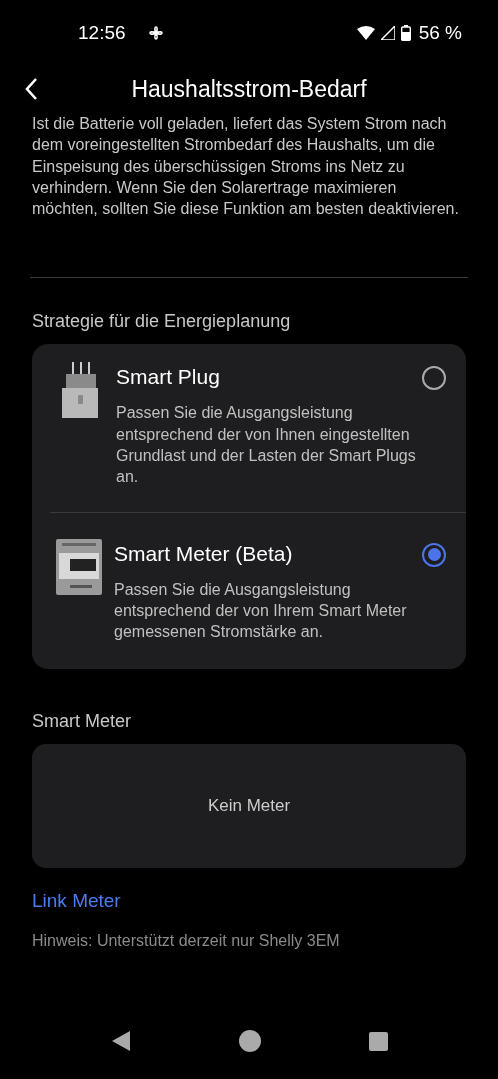 Image resolution: width=498 pixels, height=1079 pixels. I want to click on status-time: 12:56, so click(102, 32).